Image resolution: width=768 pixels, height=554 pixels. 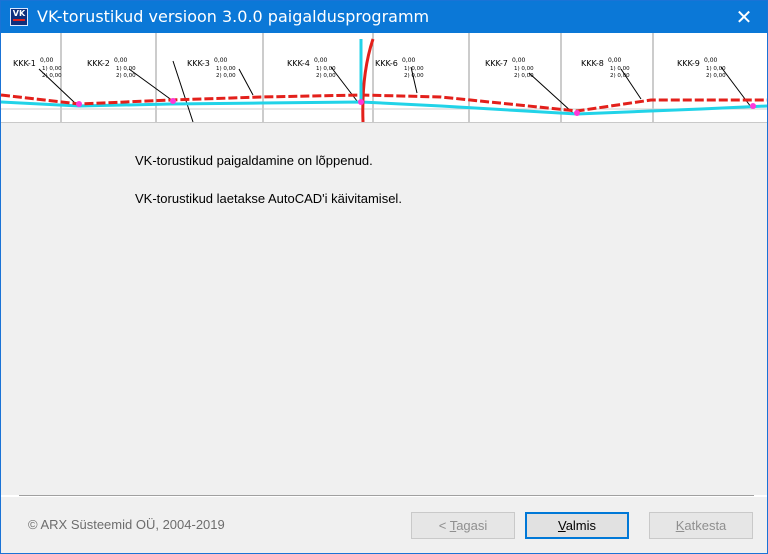 I want to click on red-vertical-pipe, so click(x=368, y=80).